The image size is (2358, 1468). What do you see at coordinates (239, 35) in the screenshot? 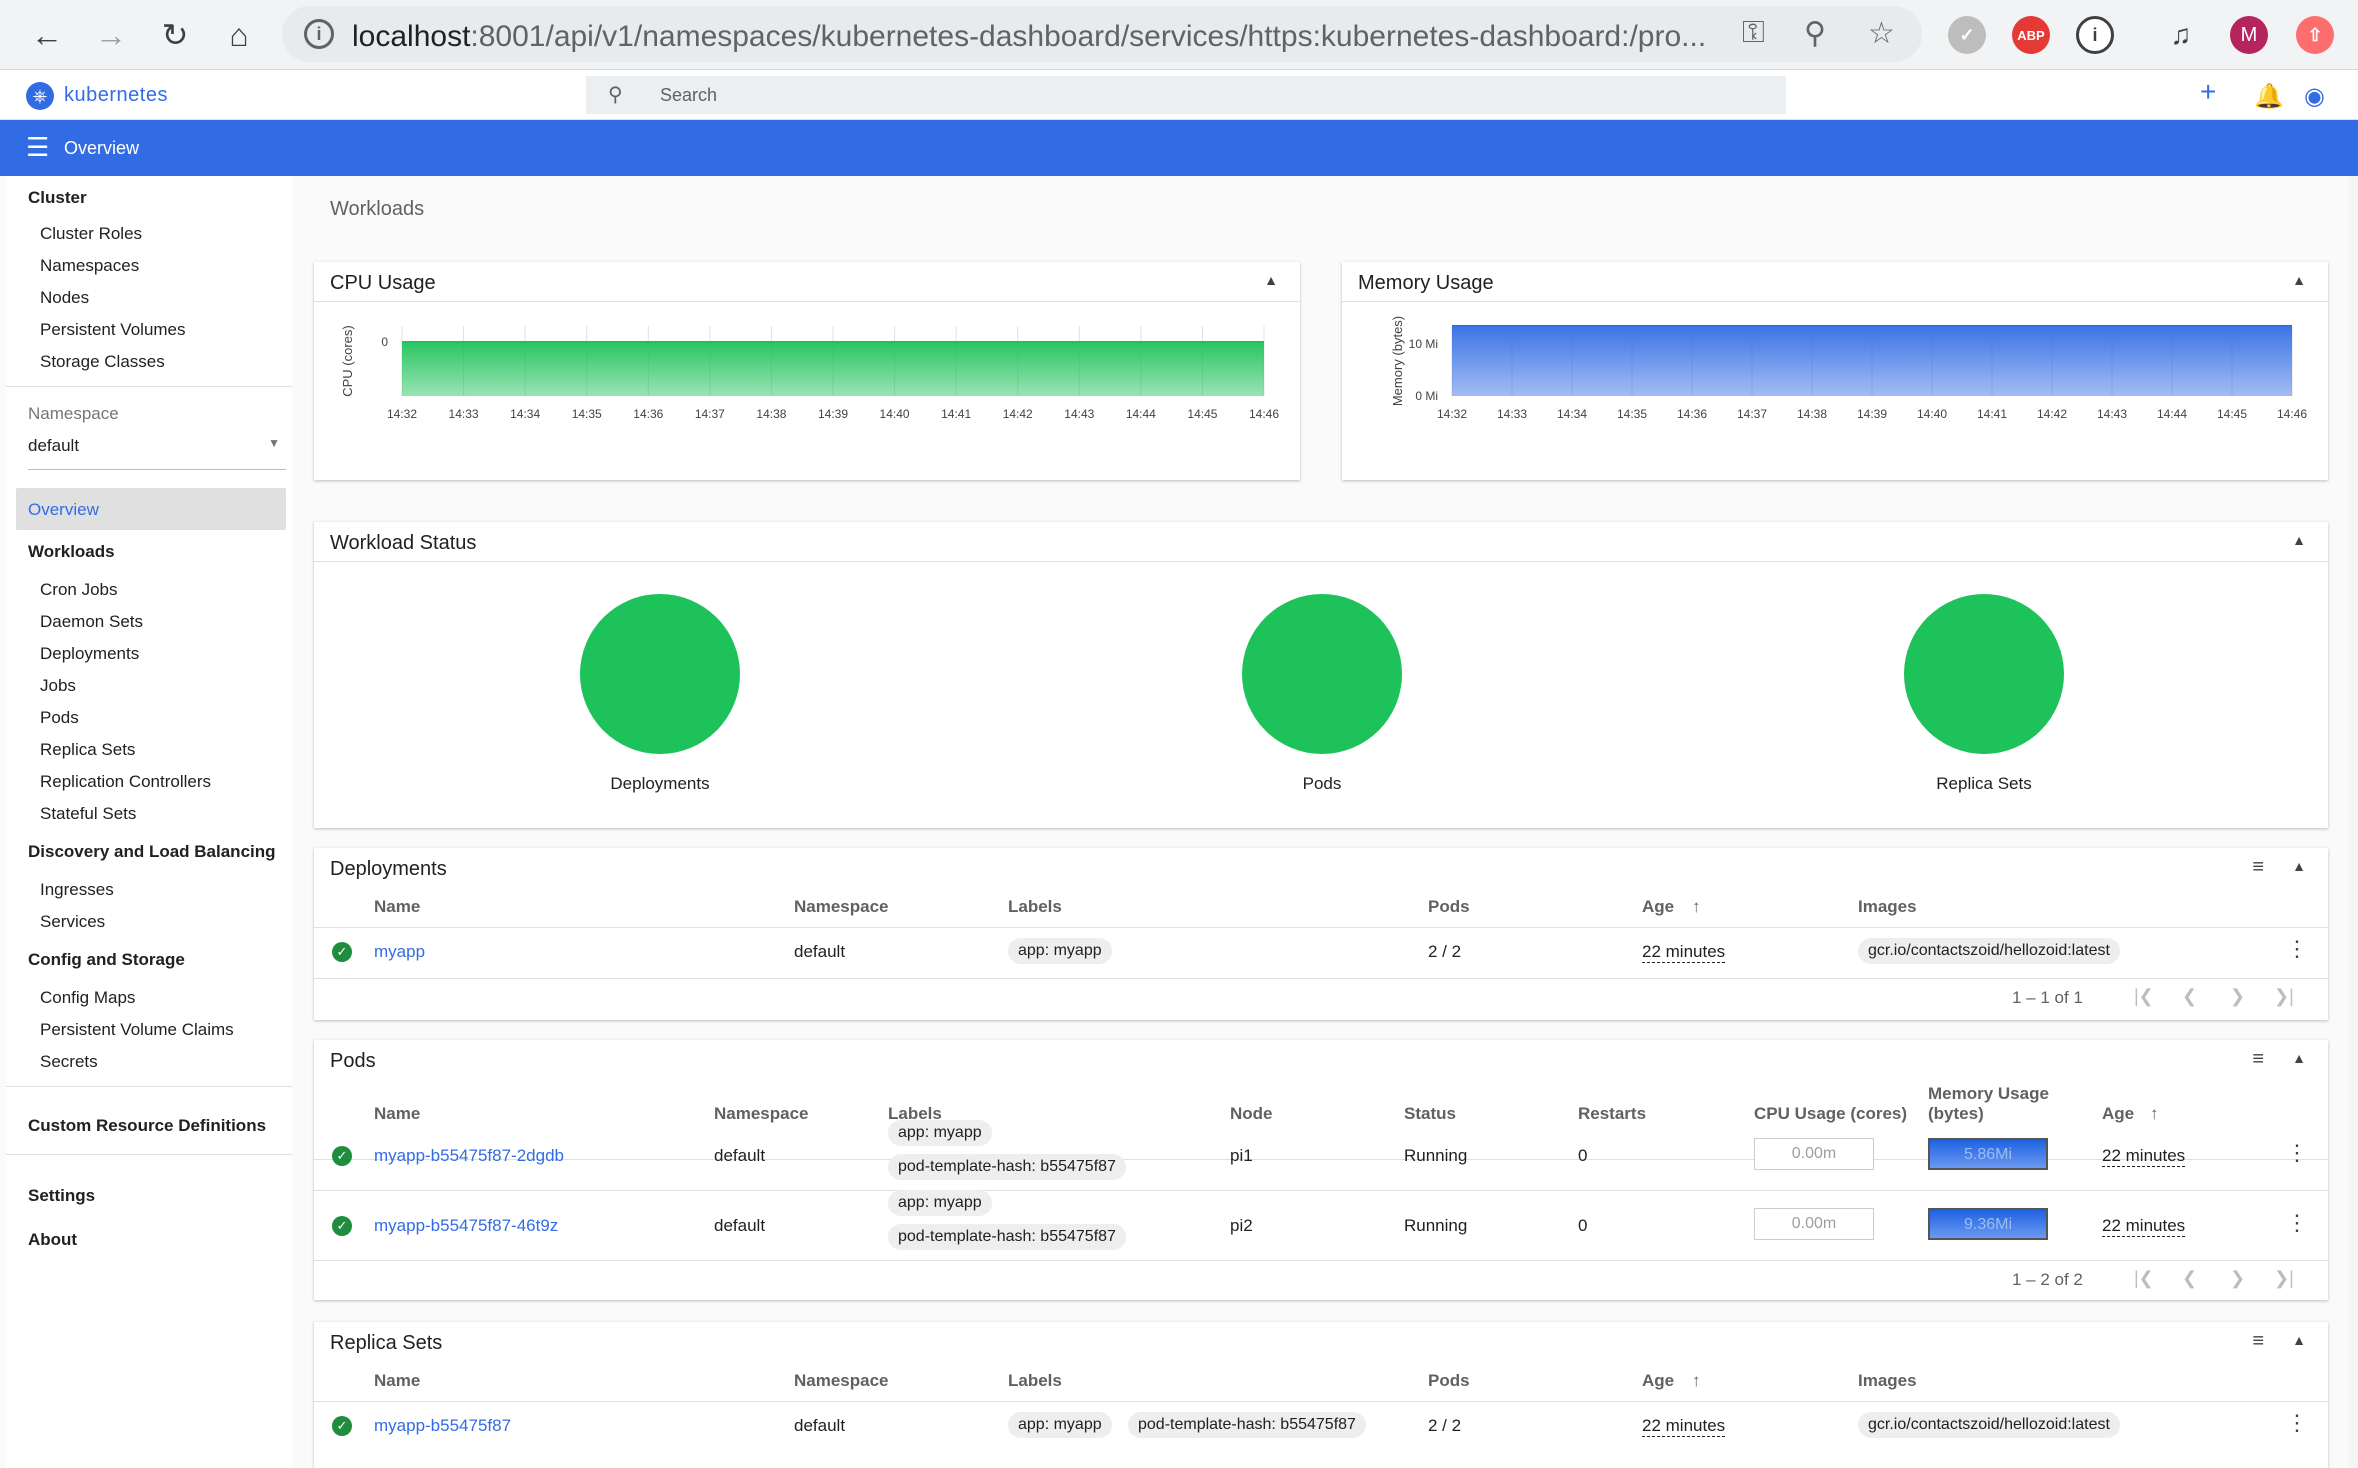
I see `home-icon: ⌂` at bounding box center [239, 35].